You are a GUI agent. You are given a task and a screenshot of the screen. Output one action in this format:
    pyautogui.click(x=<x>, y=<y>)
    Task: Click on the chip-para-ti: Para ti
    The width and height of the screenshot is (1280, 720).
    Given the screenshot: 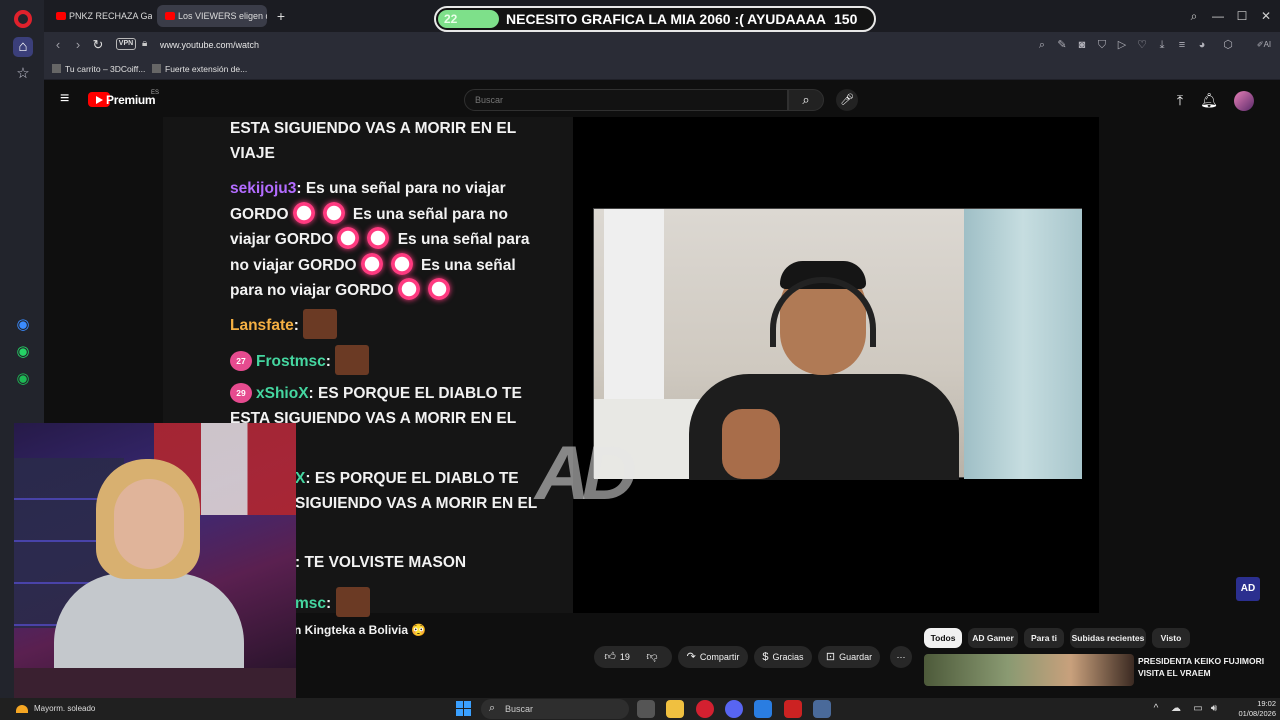 What is the action you would take?
    pyautogui.click(x=1044, y=638)
    